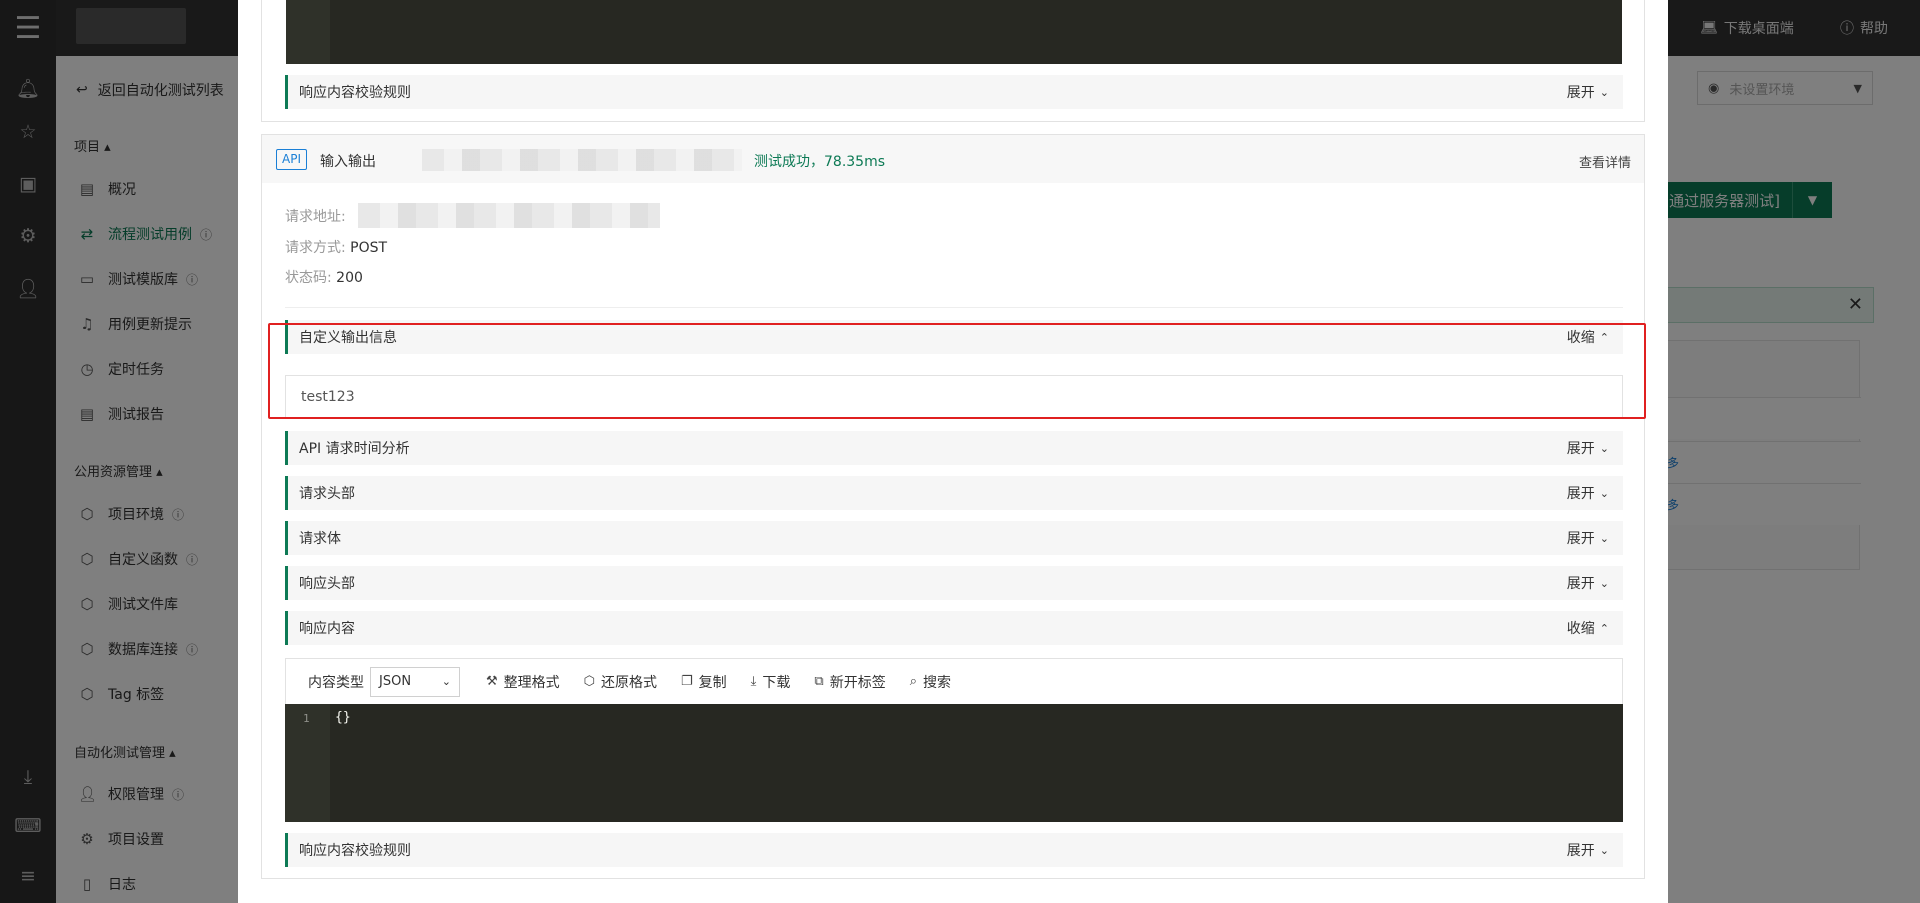  What do you see at coordinates (820, 162) in the screenshot?
I see `status-text: 测试成功，78.35ms` at bounding box center [820, 162].